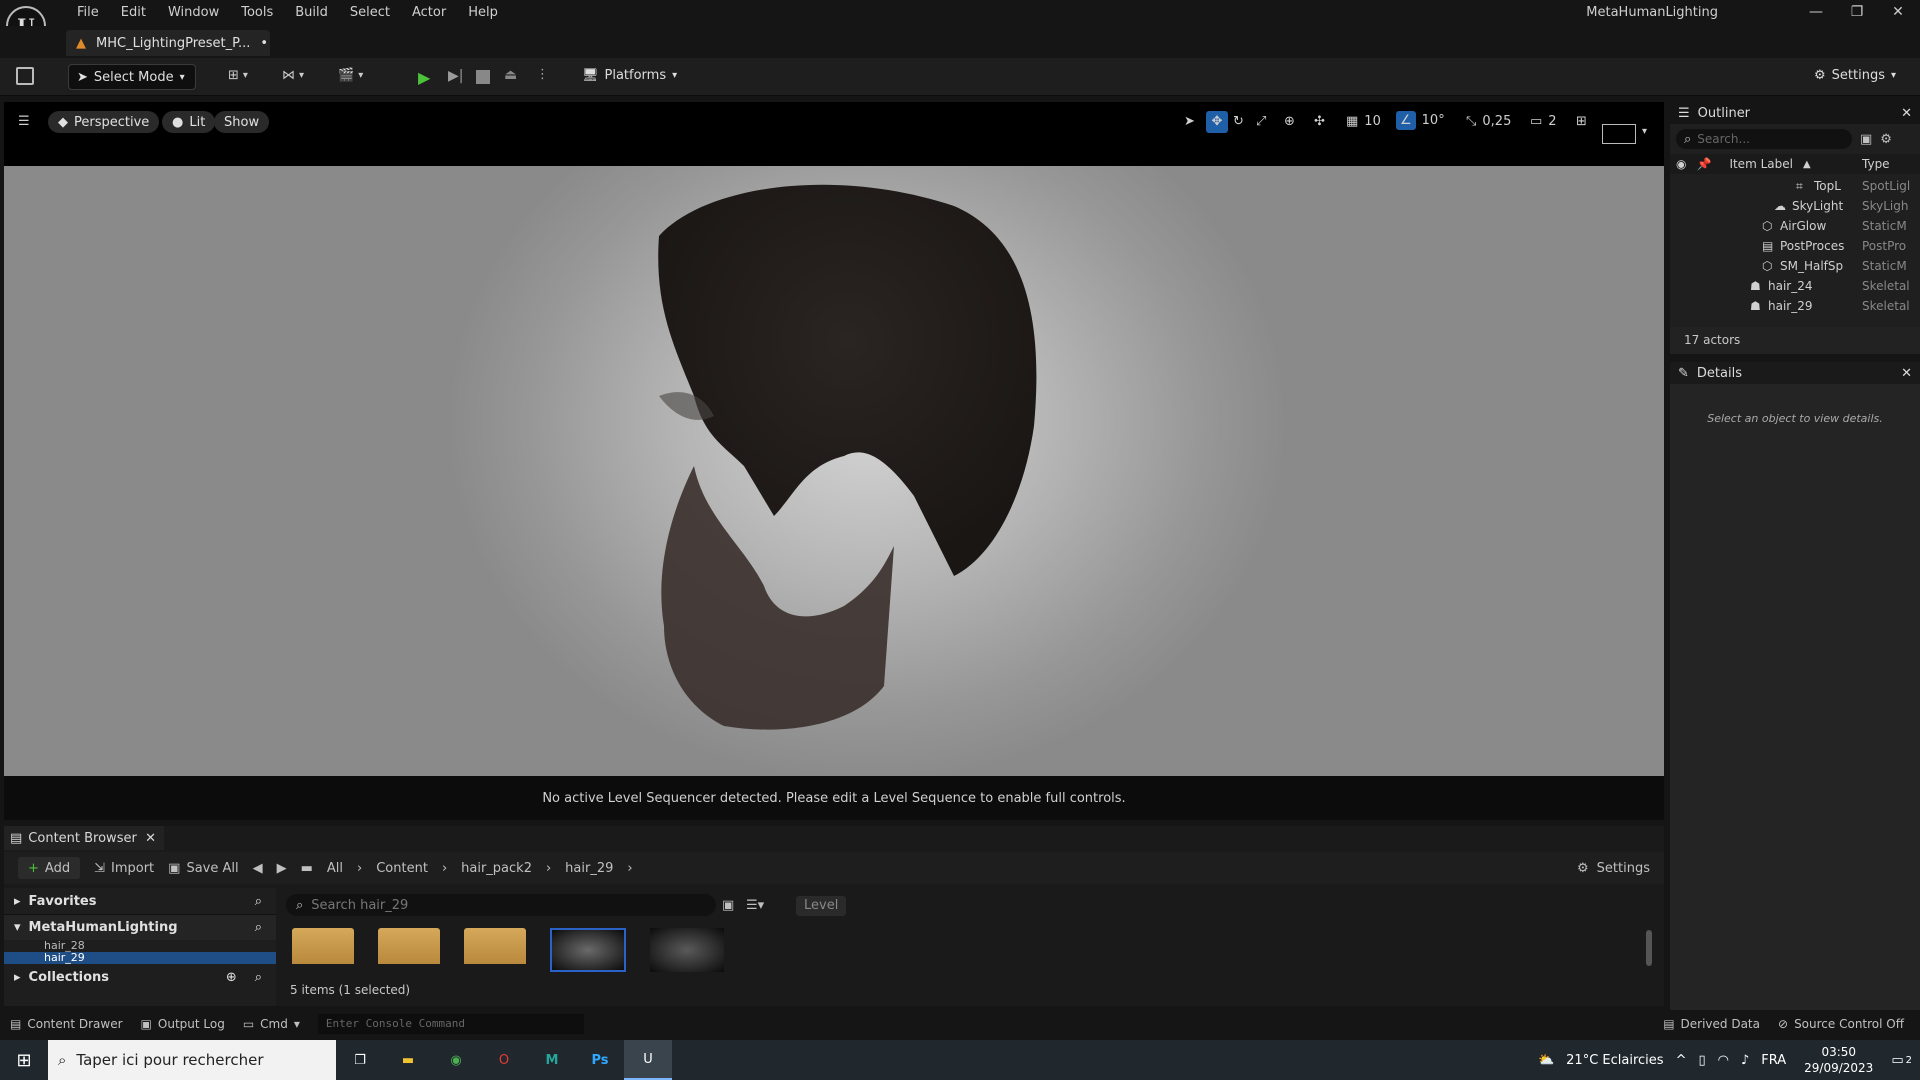 The height and width of the screenshot is (1080, 1920). I want to click on world-space-icon: ⊕, so click(1289, 121).